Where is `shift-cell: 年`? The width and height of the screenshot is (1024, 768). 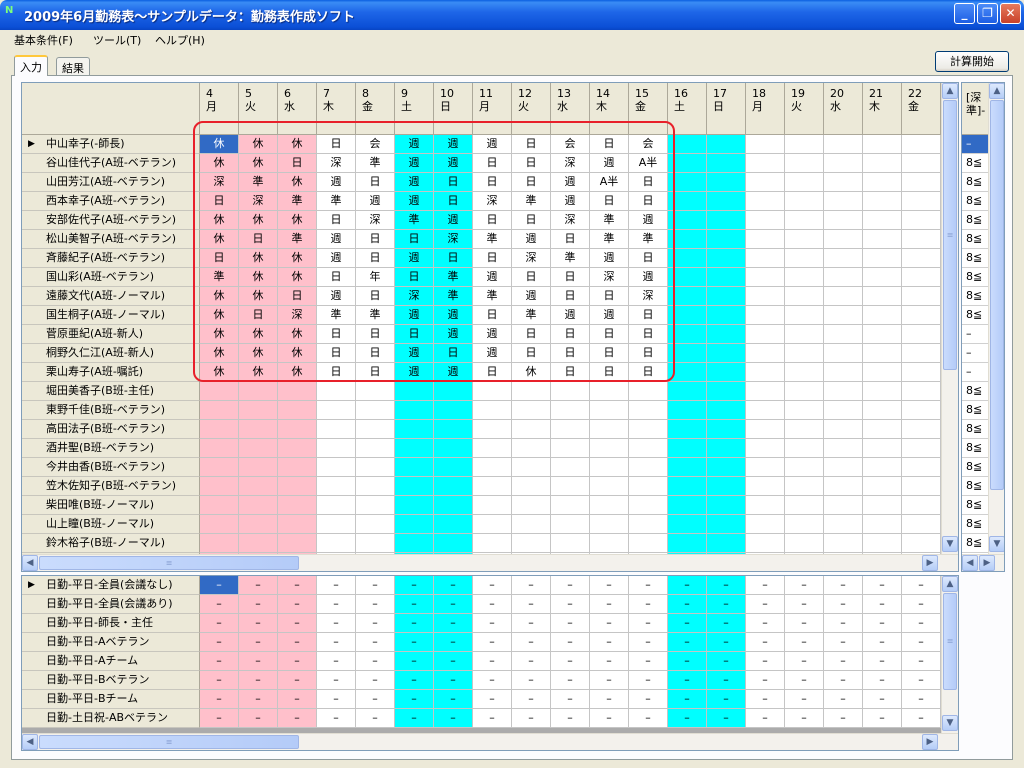 shift-cell: 年 is located at coordinates (375, 277).